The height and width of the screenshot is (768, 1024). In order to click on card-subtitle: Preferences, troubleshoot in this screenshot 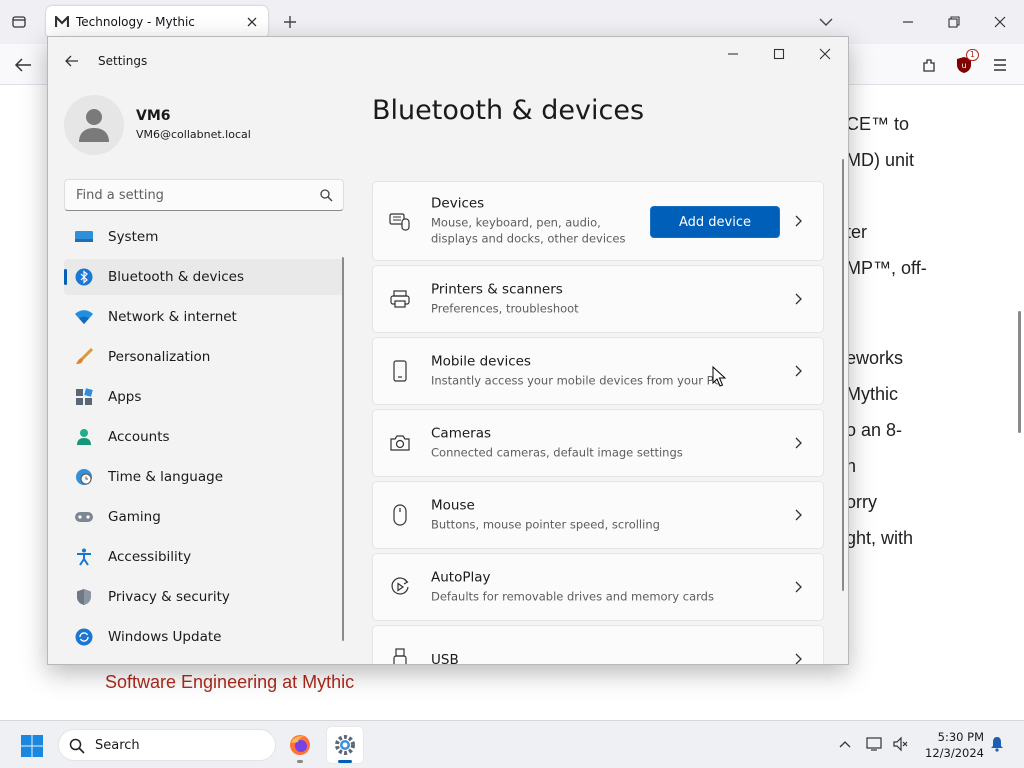, I will do `click(505, 308)`.